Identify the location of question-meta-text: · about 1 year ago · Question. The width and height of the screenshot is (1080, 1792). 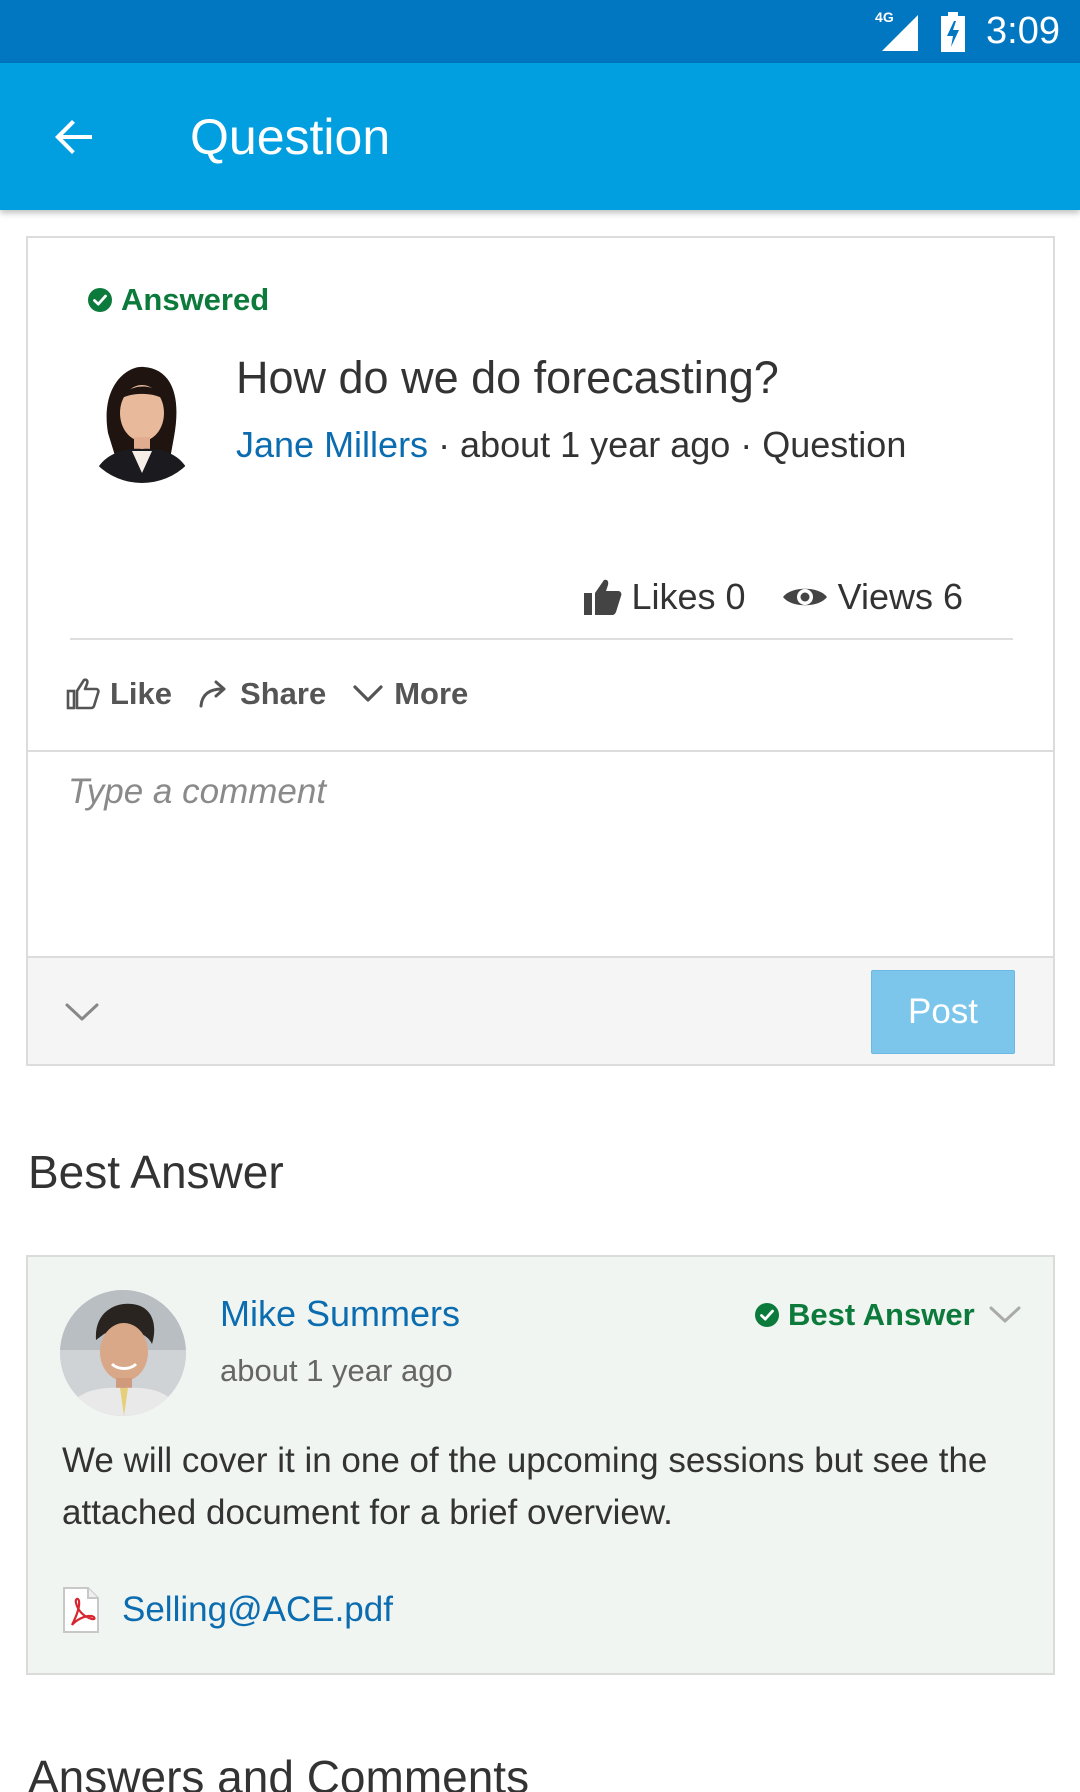
(667, 444).